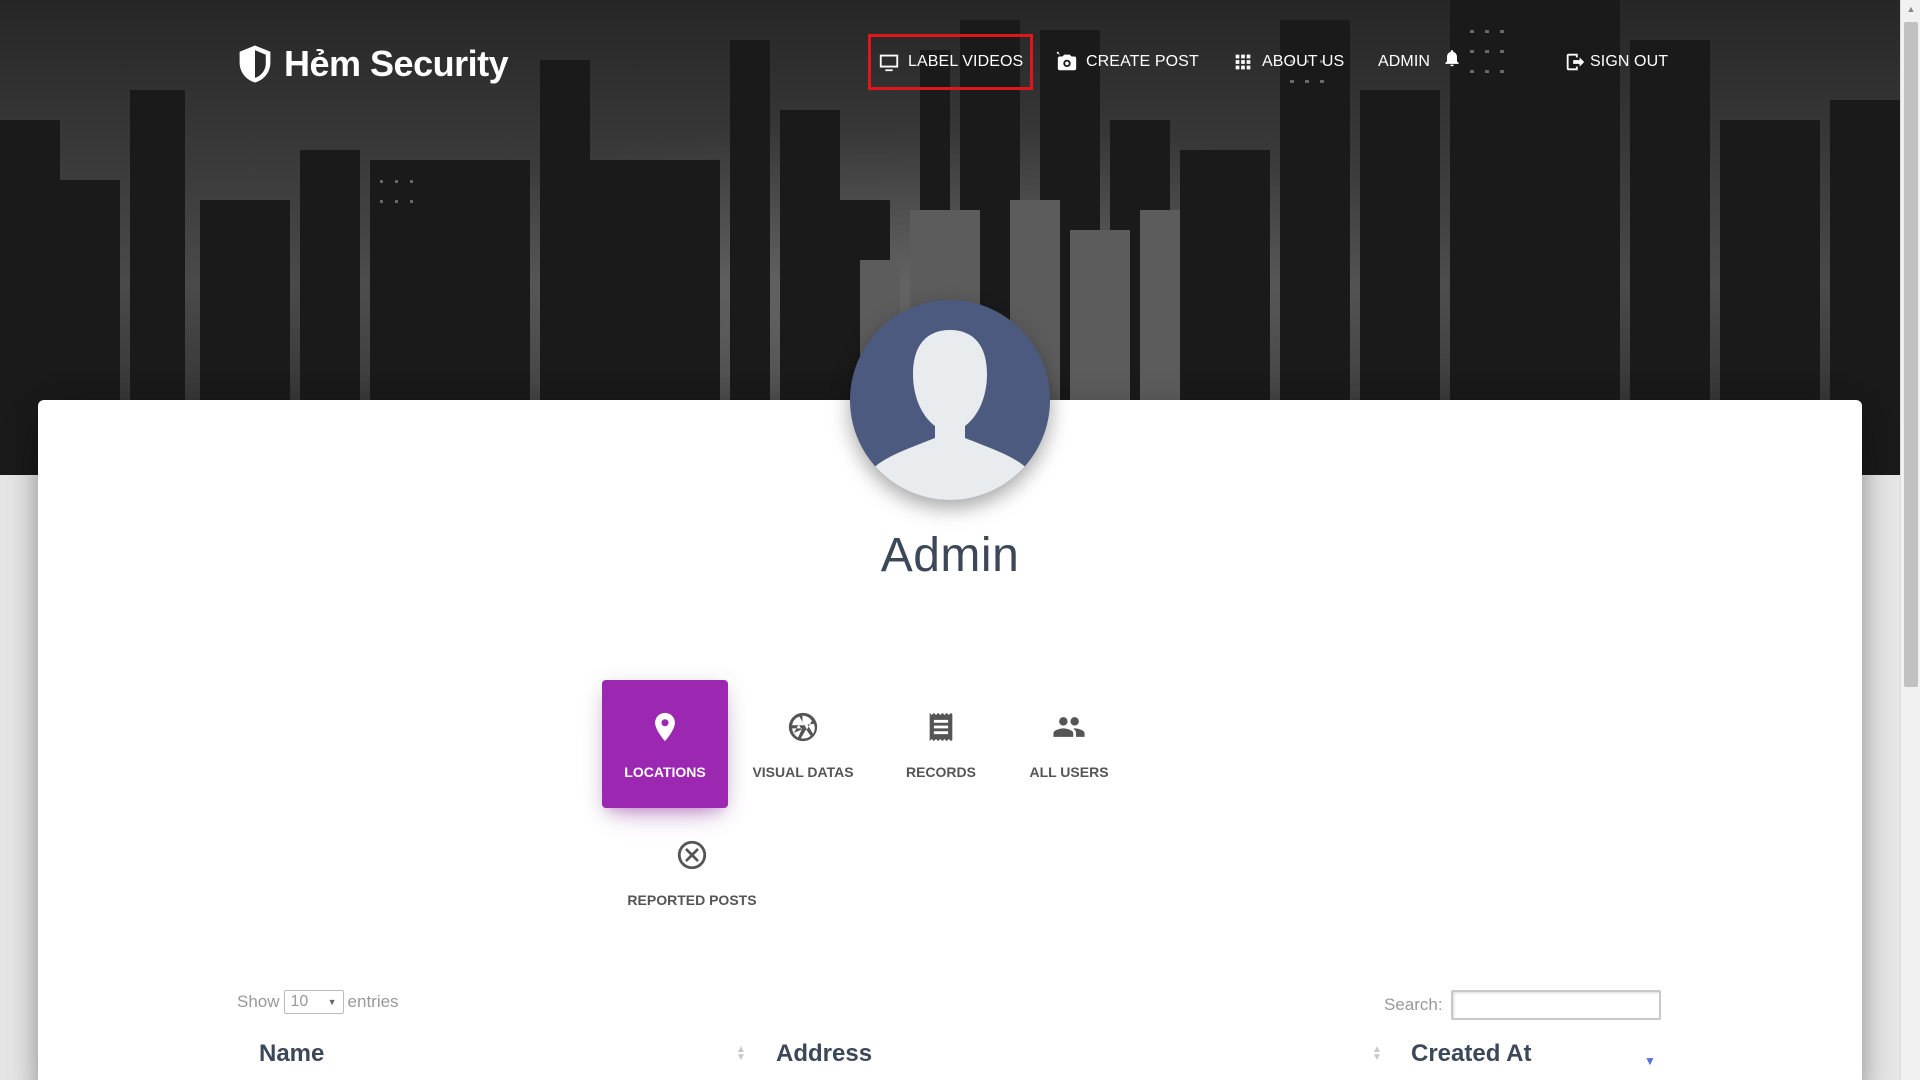 The height and width of the screenshot is (1080, 1920). I want to click on avatar, so click(950, 400).